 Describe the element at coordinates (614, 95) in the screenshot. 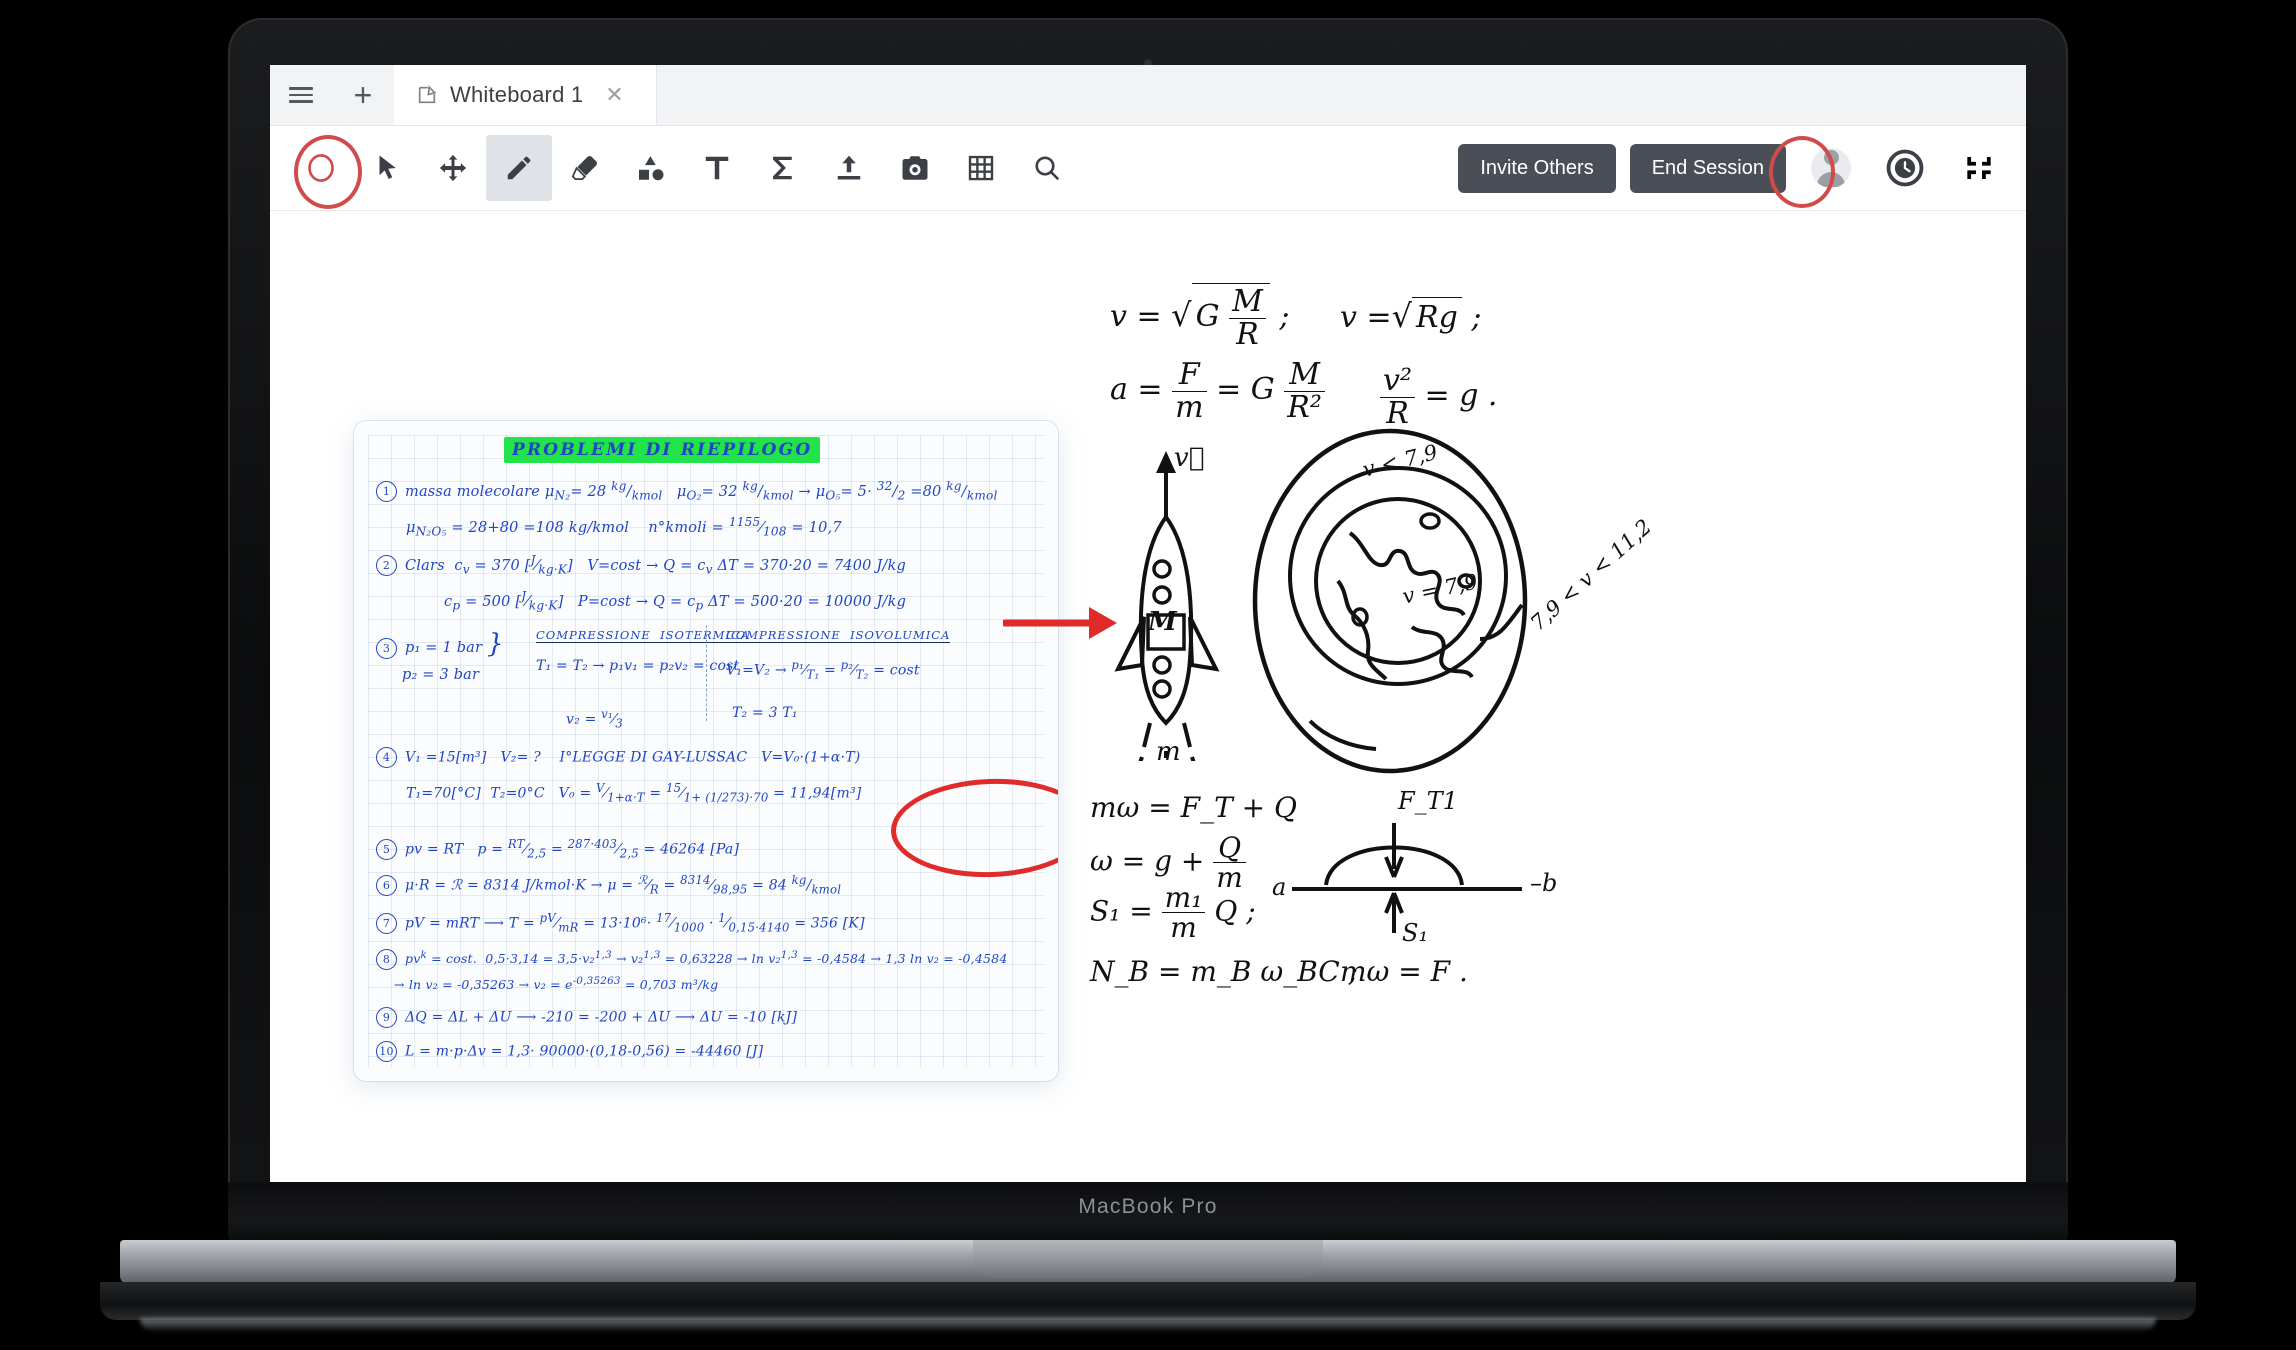

I see `close-icon: ✕` at that location.